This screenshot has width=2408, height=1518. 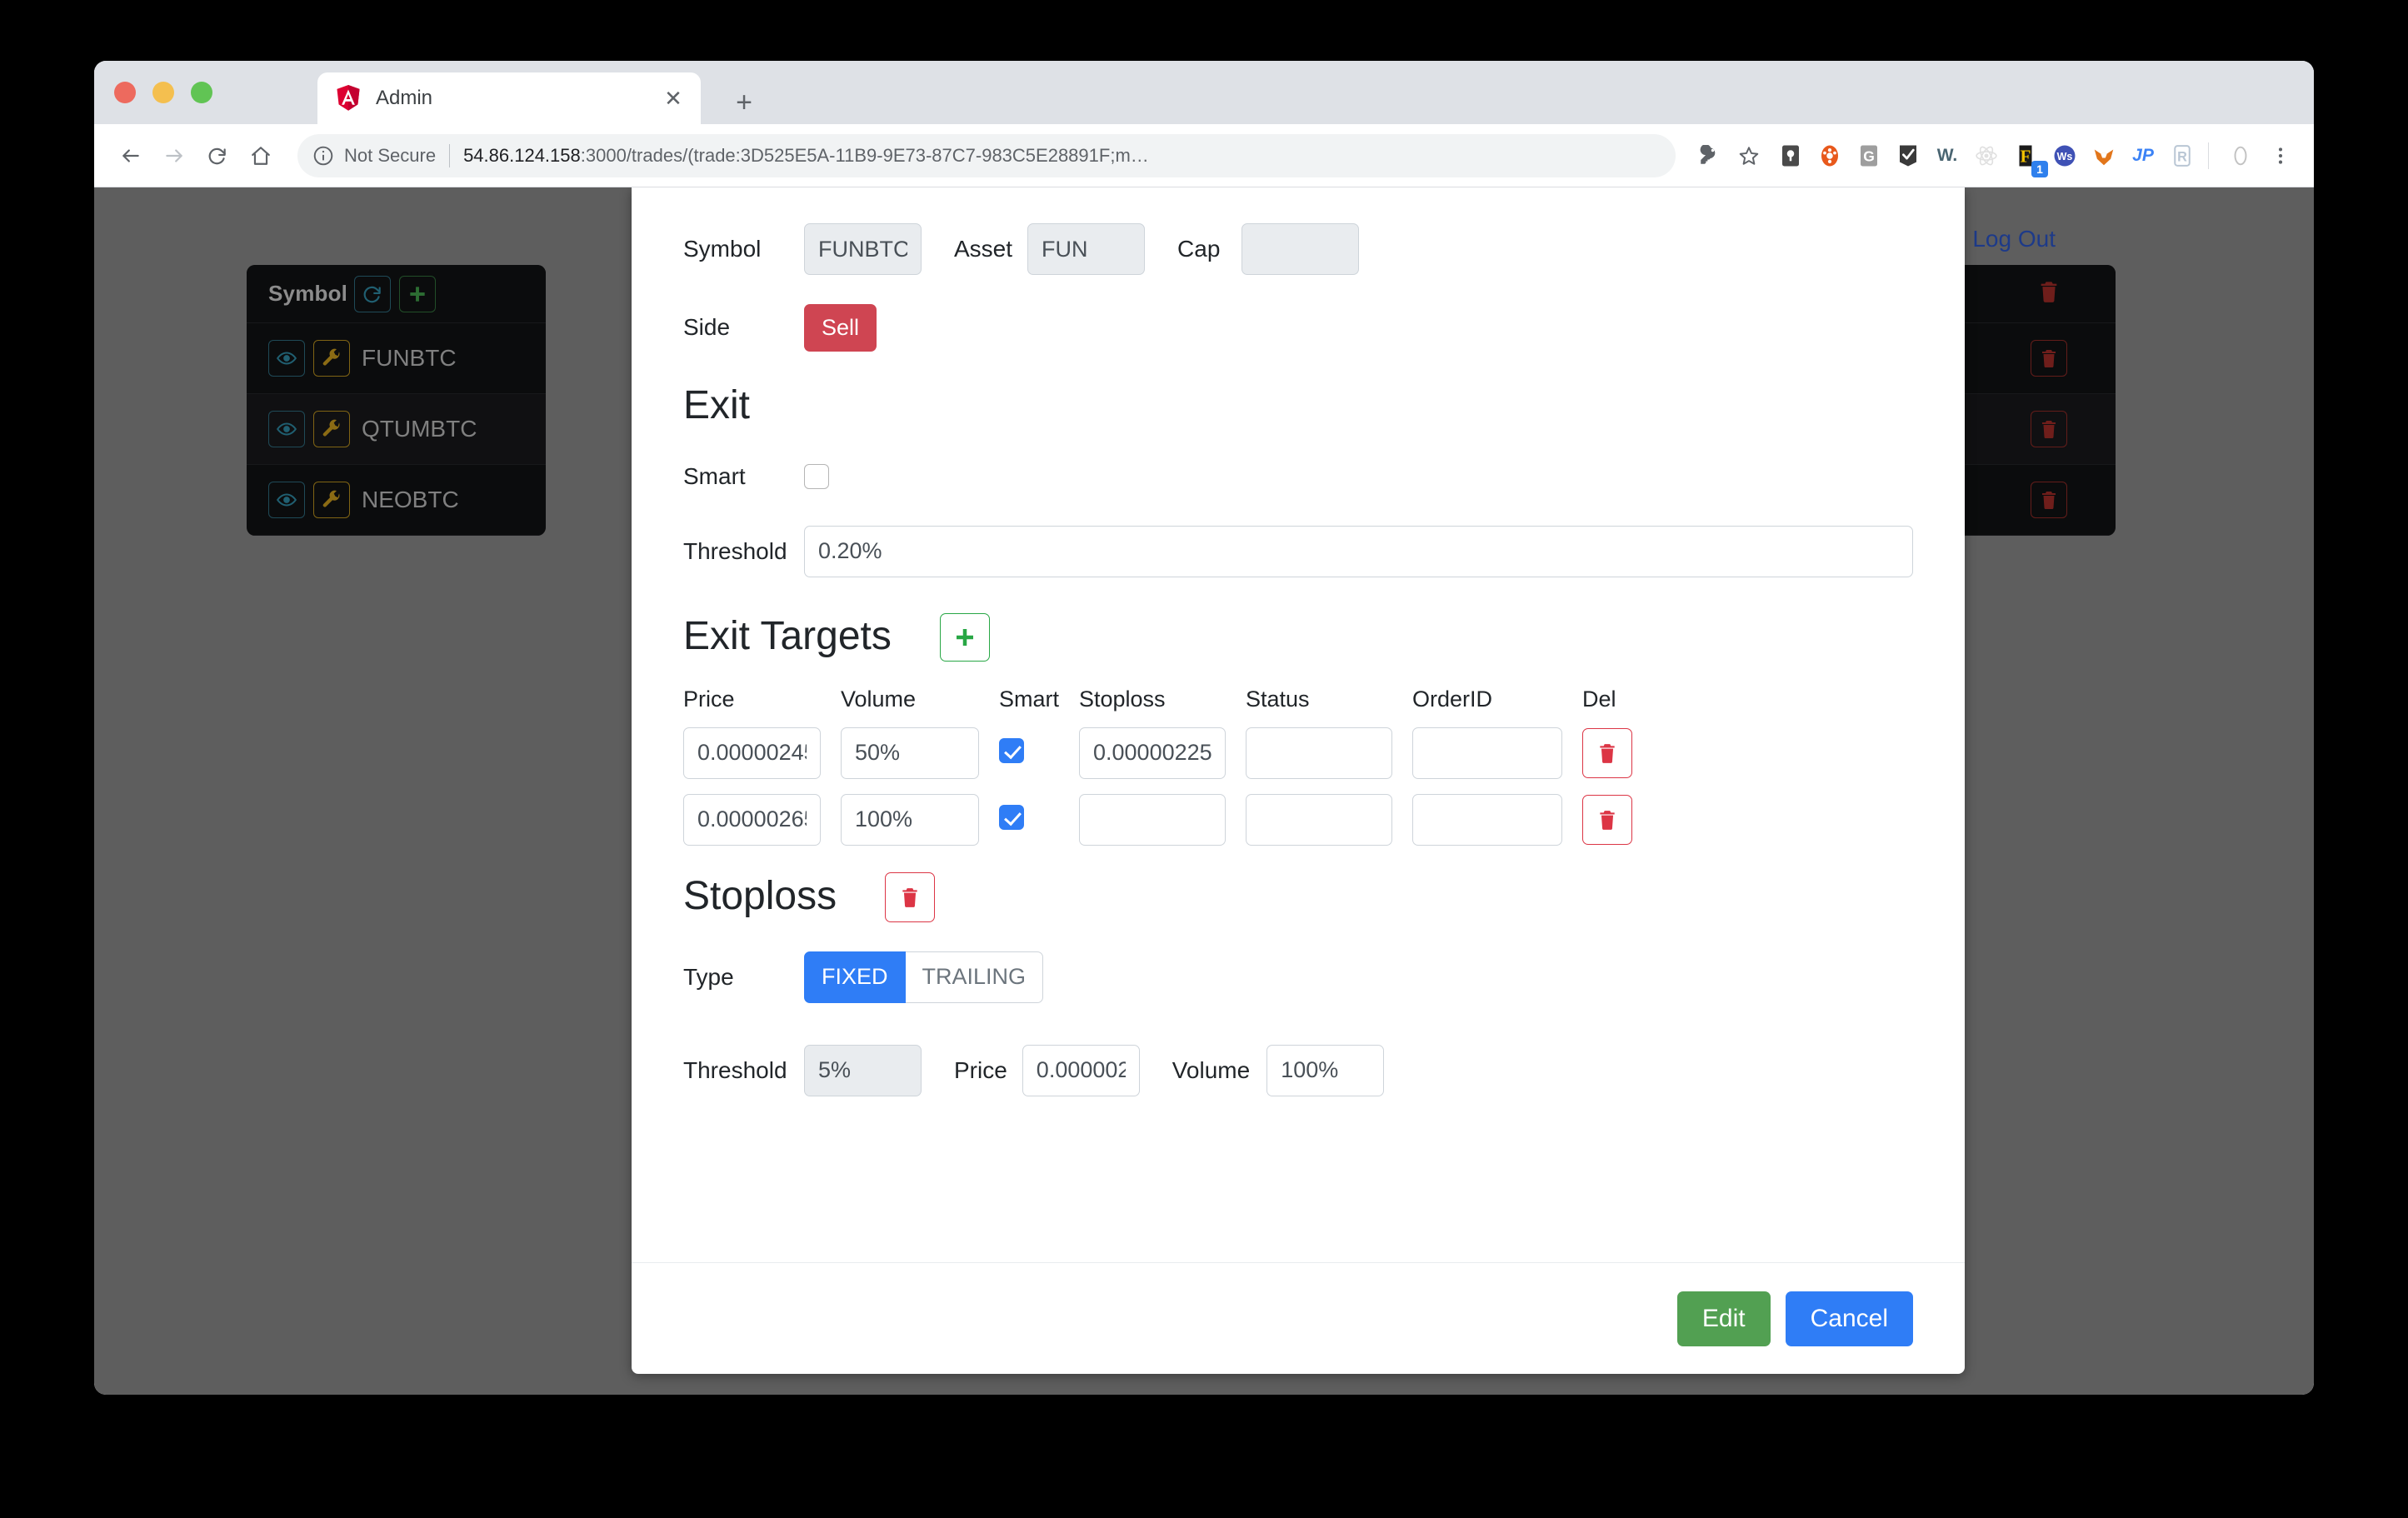 What do you see at coordinates (1986, 156) in the screenshot?
I see `react-devtools-icon` at bounding box center [1986, 156].